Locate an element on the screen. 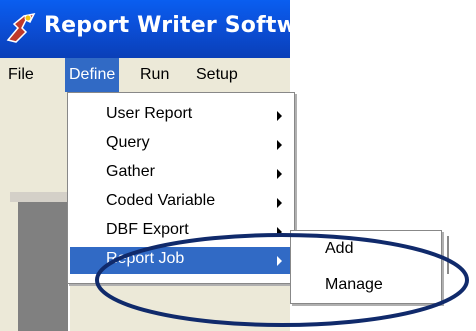  menu-item-report-job: Report Job is located at coordinates (181, 260).